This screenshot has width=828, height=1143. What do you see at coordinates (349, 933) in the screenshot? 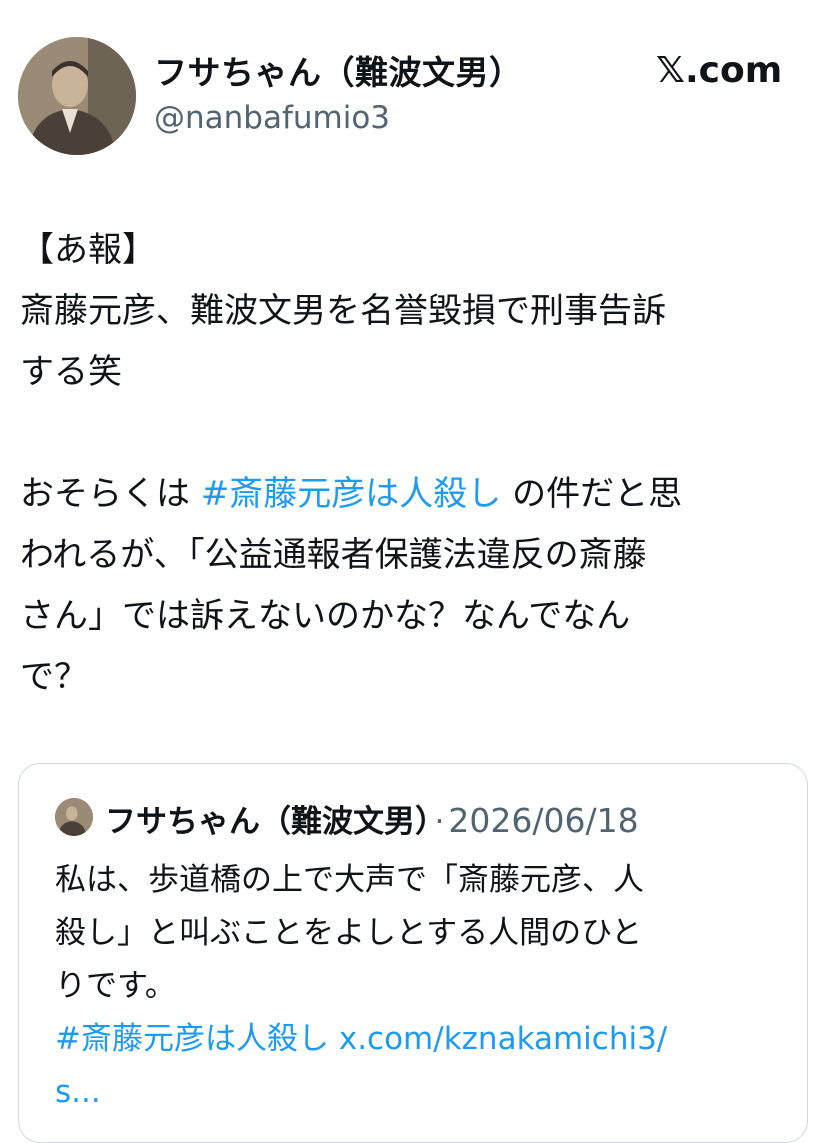
I see `quoted-line: 殺し」と叫ぶことをよしとする人間のひと` at bounding box center [349, 933].